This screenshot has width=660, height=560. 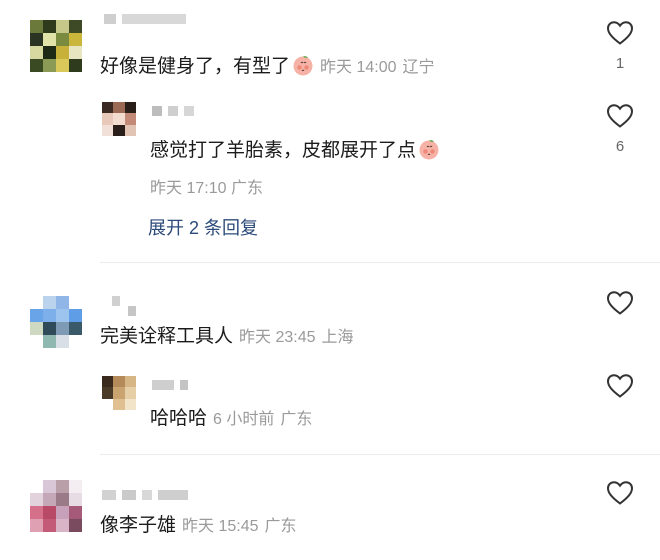 I want to click on reply-time: 昨天 17:10, so click(x=188, y=188).